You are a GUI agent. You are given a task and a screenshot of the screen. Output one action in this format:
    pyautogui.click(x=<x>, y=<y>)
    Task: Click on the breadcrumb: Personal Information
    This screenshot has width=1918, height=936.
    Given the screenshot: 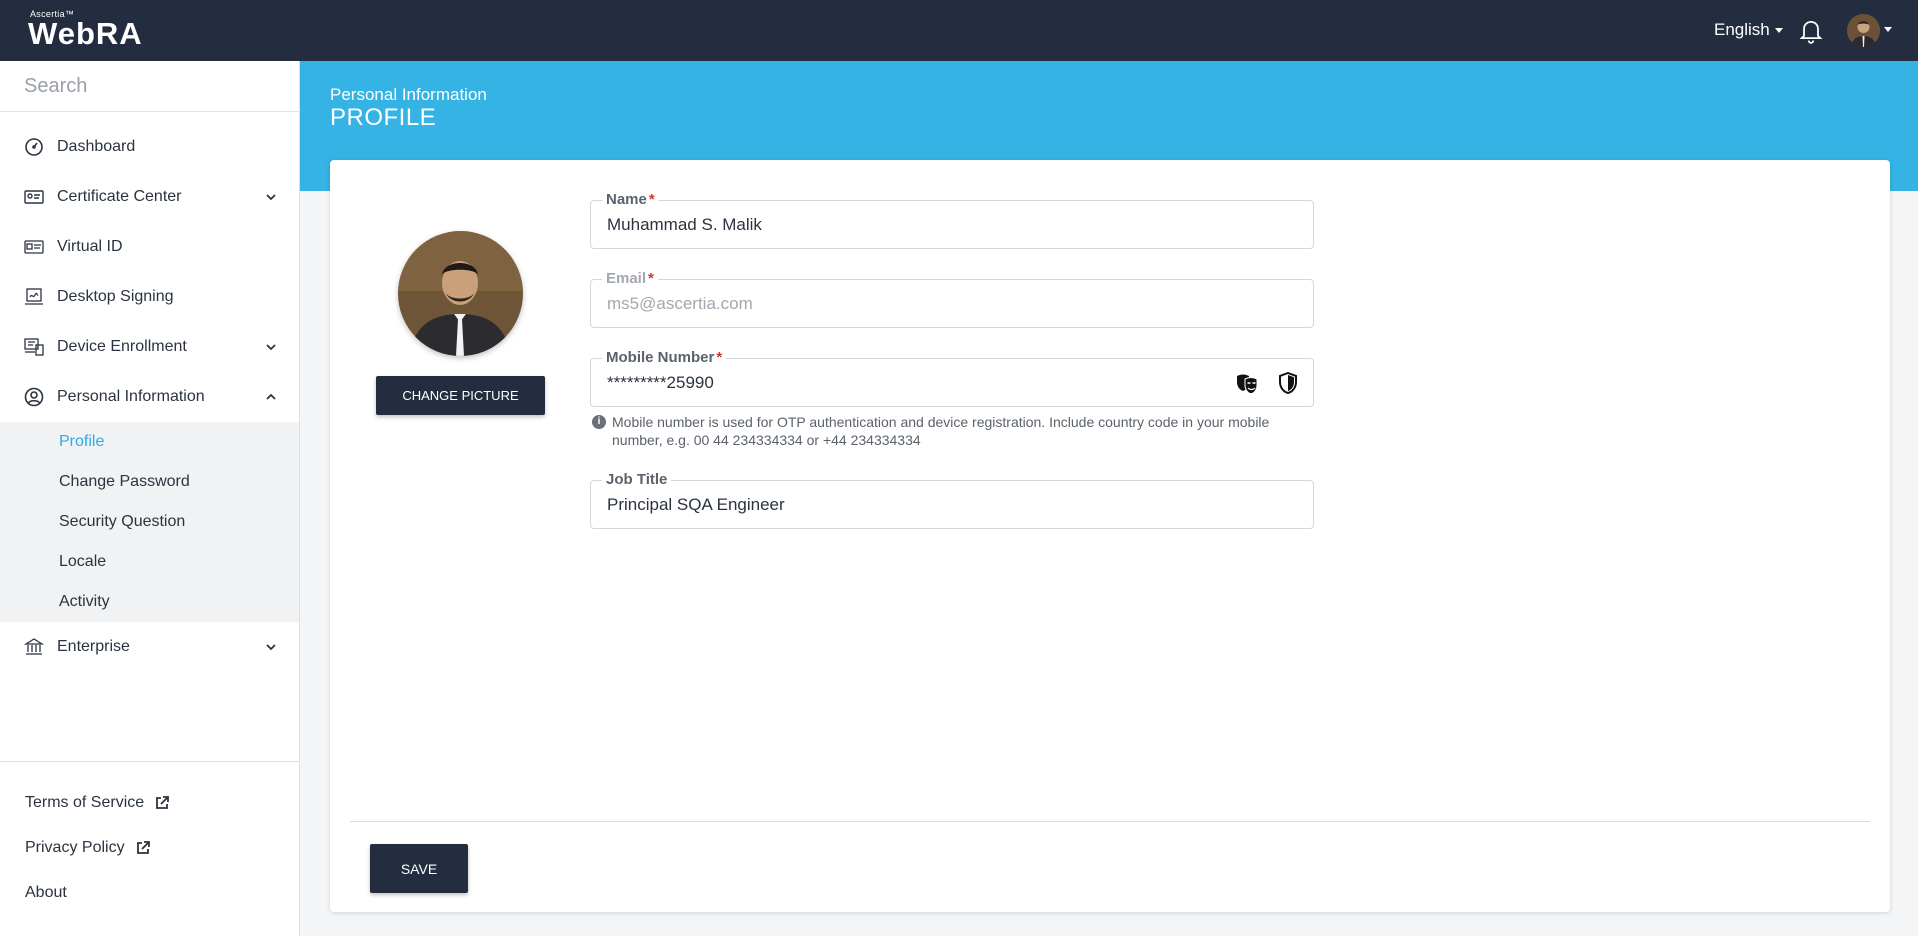 What is the action you would take?
    pyautogui.click(x=408, y=94)
    